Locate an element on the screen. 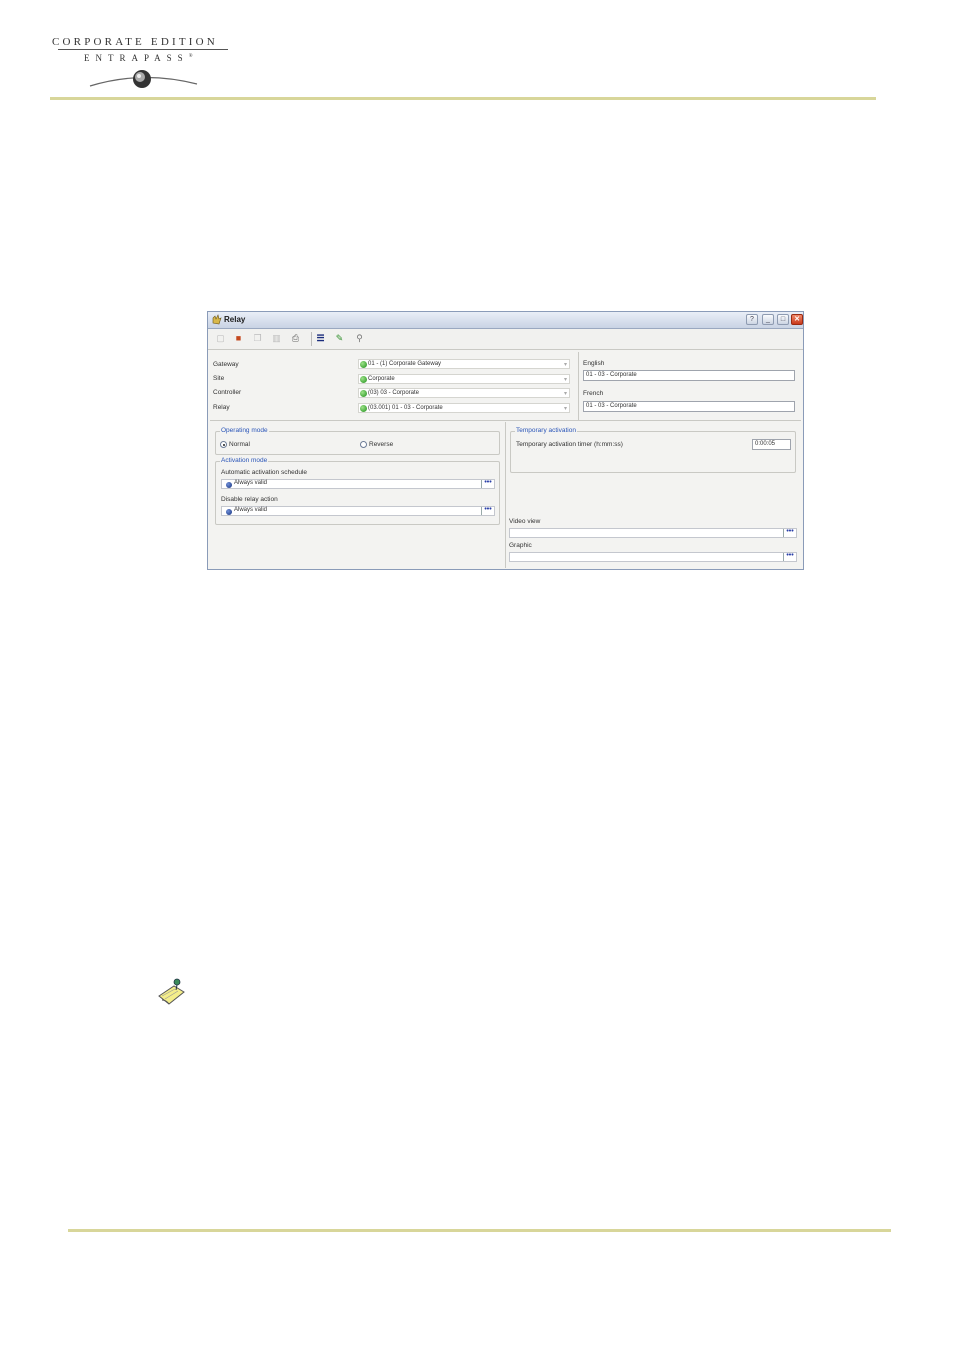 This screenshot has height=1350, width=954. gateway-label: Gateway is located at coordinates (226, 364).